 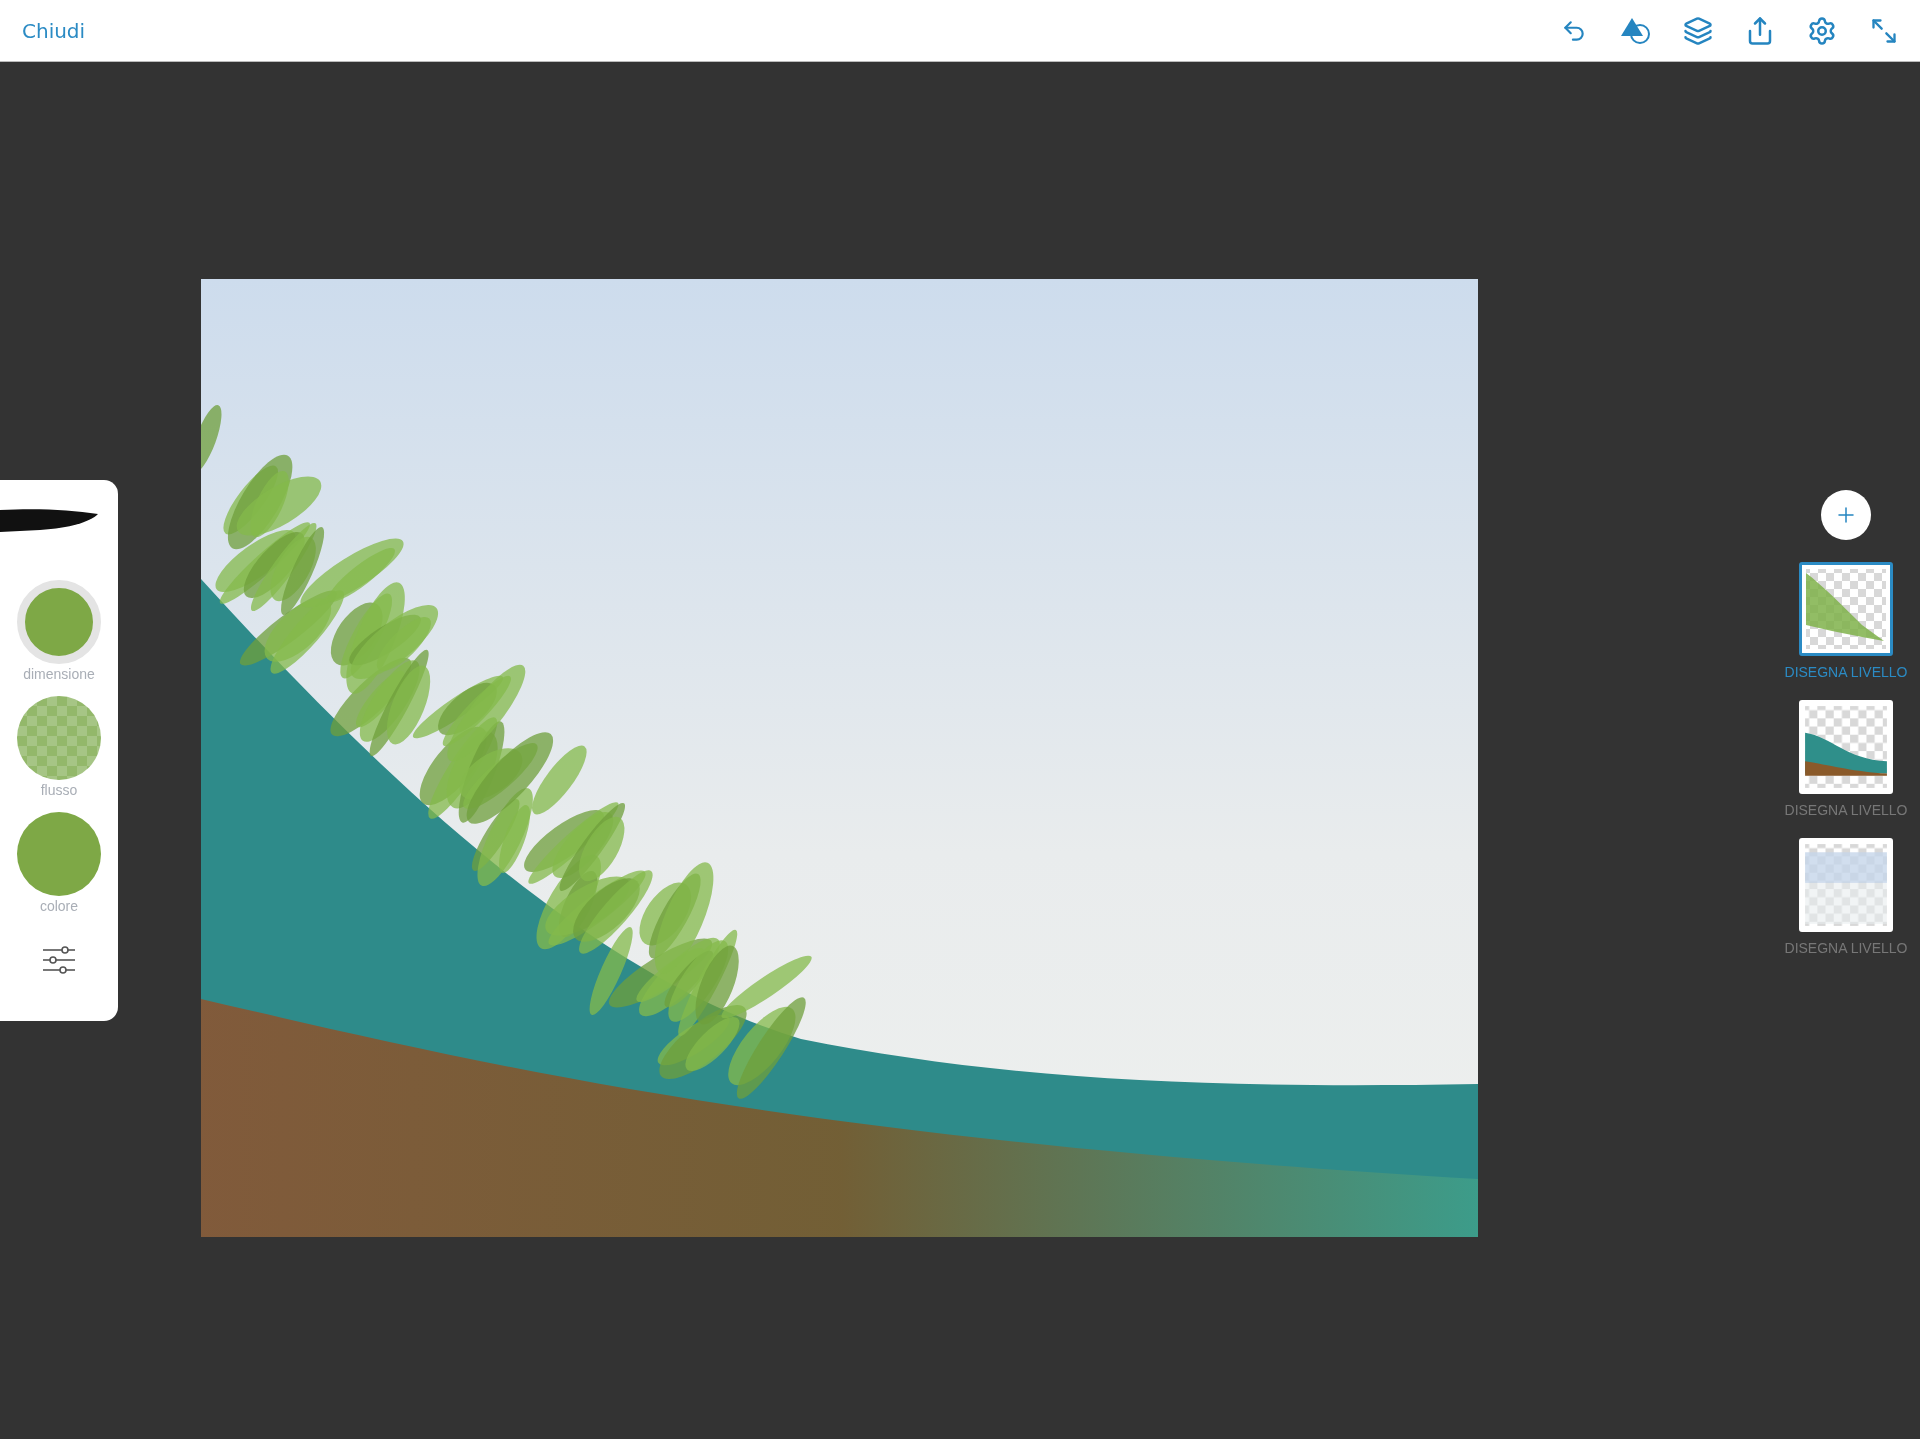 What do you see at coordinates (59, 906) in the screenshot?
I see `control-label: colore` at bounding box center [59, 906].